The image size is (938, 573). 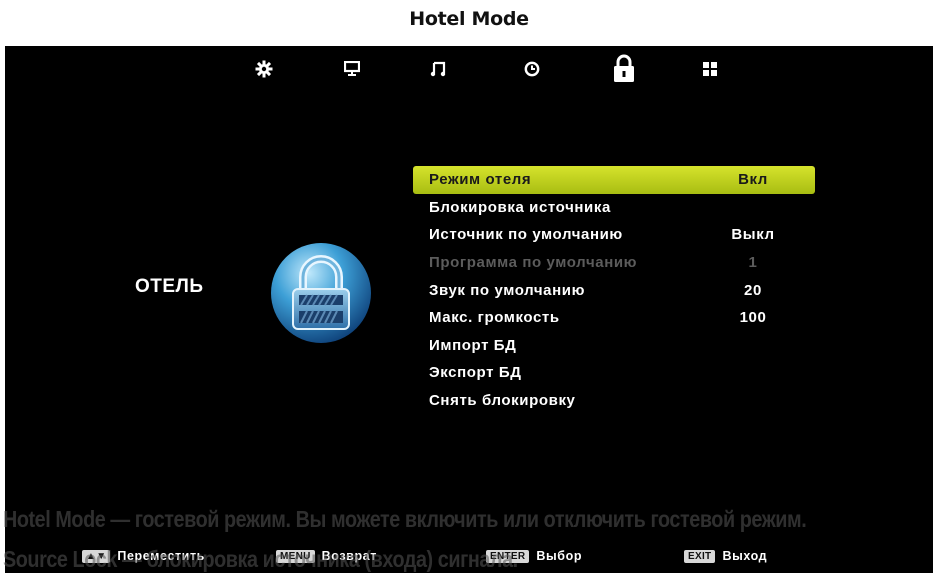 I want to click on menu-item-label: Режим отеля, so click(x=480, y=180).